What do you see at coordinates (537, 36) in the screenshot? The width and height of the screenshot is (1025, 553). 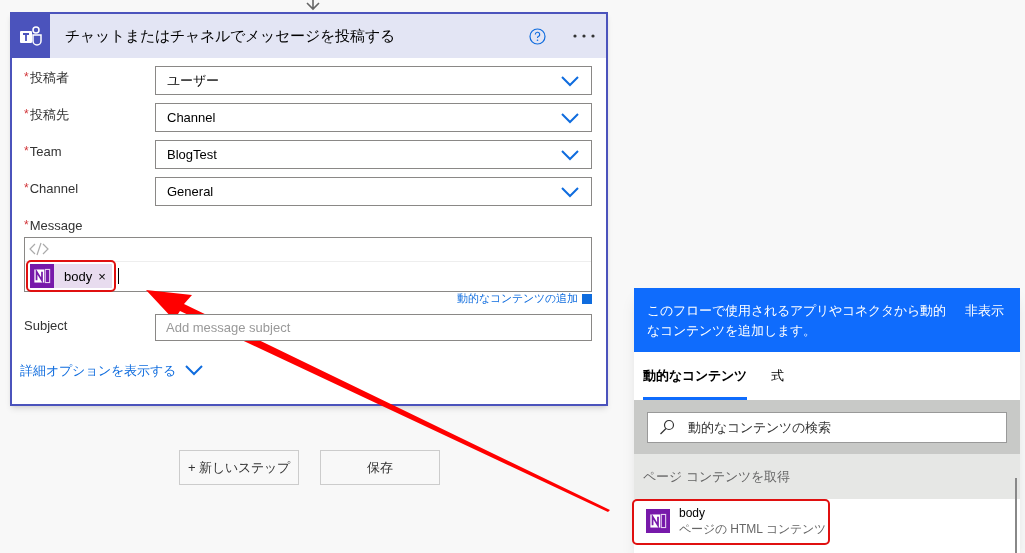 I see `help-icon` at bounding box center [537, 36].